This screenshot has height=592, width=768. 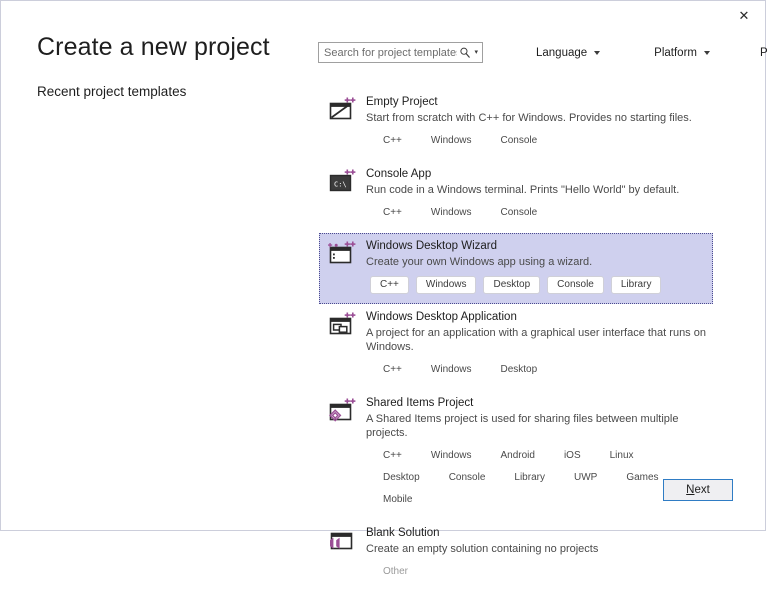 What do you see at coordinates (476, 52) in the screenshot?
I see `search-dropdown-caret-icon: ▾` at bounding box center [476, 52].